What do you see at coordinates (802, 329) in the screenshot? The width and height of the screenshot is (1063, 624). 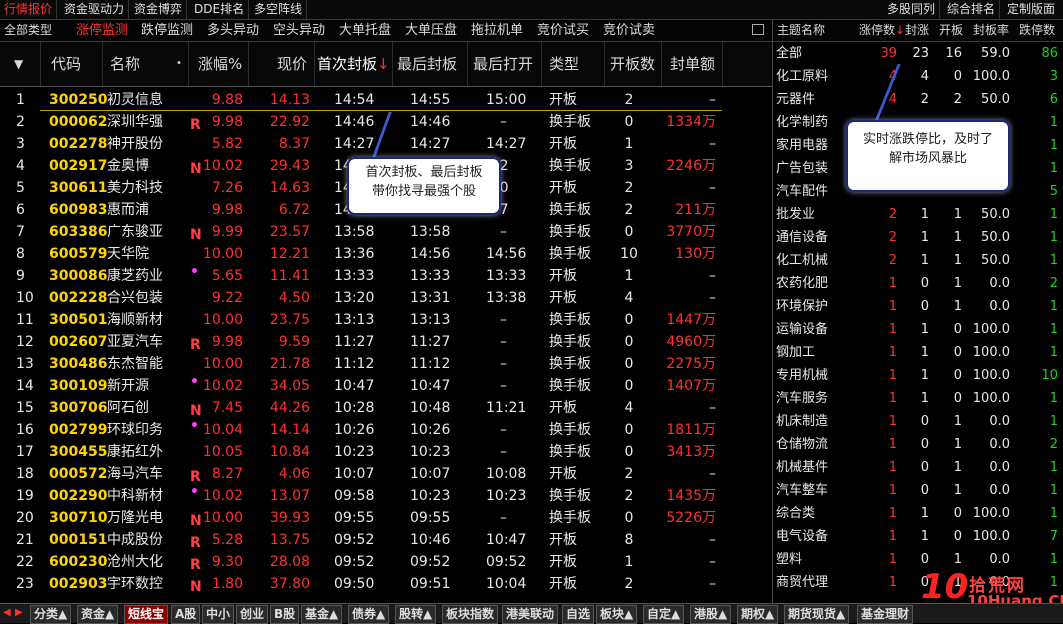 I see `theme-name: 运输设备` at bounding box center [802, 329].